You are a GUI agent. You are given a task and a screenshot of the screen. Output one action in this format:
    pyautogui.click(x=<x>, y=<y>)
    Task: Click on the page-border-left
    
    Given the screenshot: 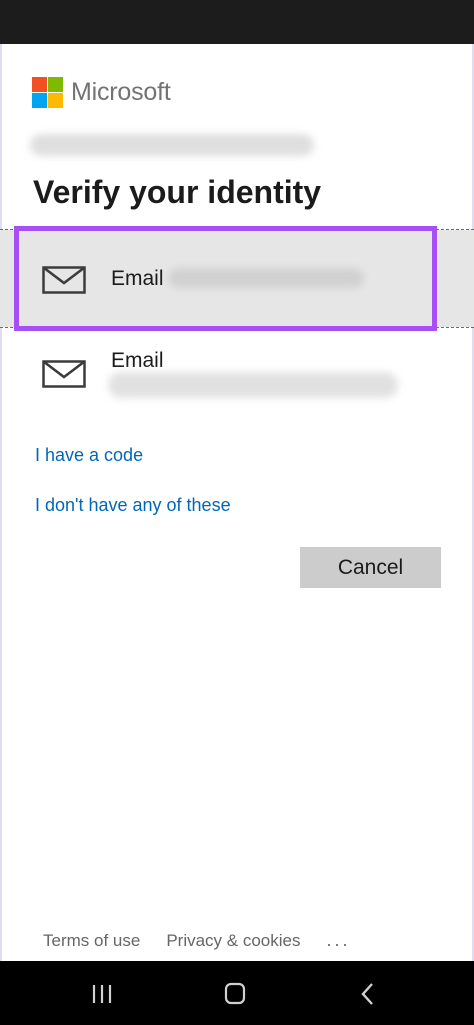 What is the action you would take?
    pyautogui.click(x=1, y=502)
    